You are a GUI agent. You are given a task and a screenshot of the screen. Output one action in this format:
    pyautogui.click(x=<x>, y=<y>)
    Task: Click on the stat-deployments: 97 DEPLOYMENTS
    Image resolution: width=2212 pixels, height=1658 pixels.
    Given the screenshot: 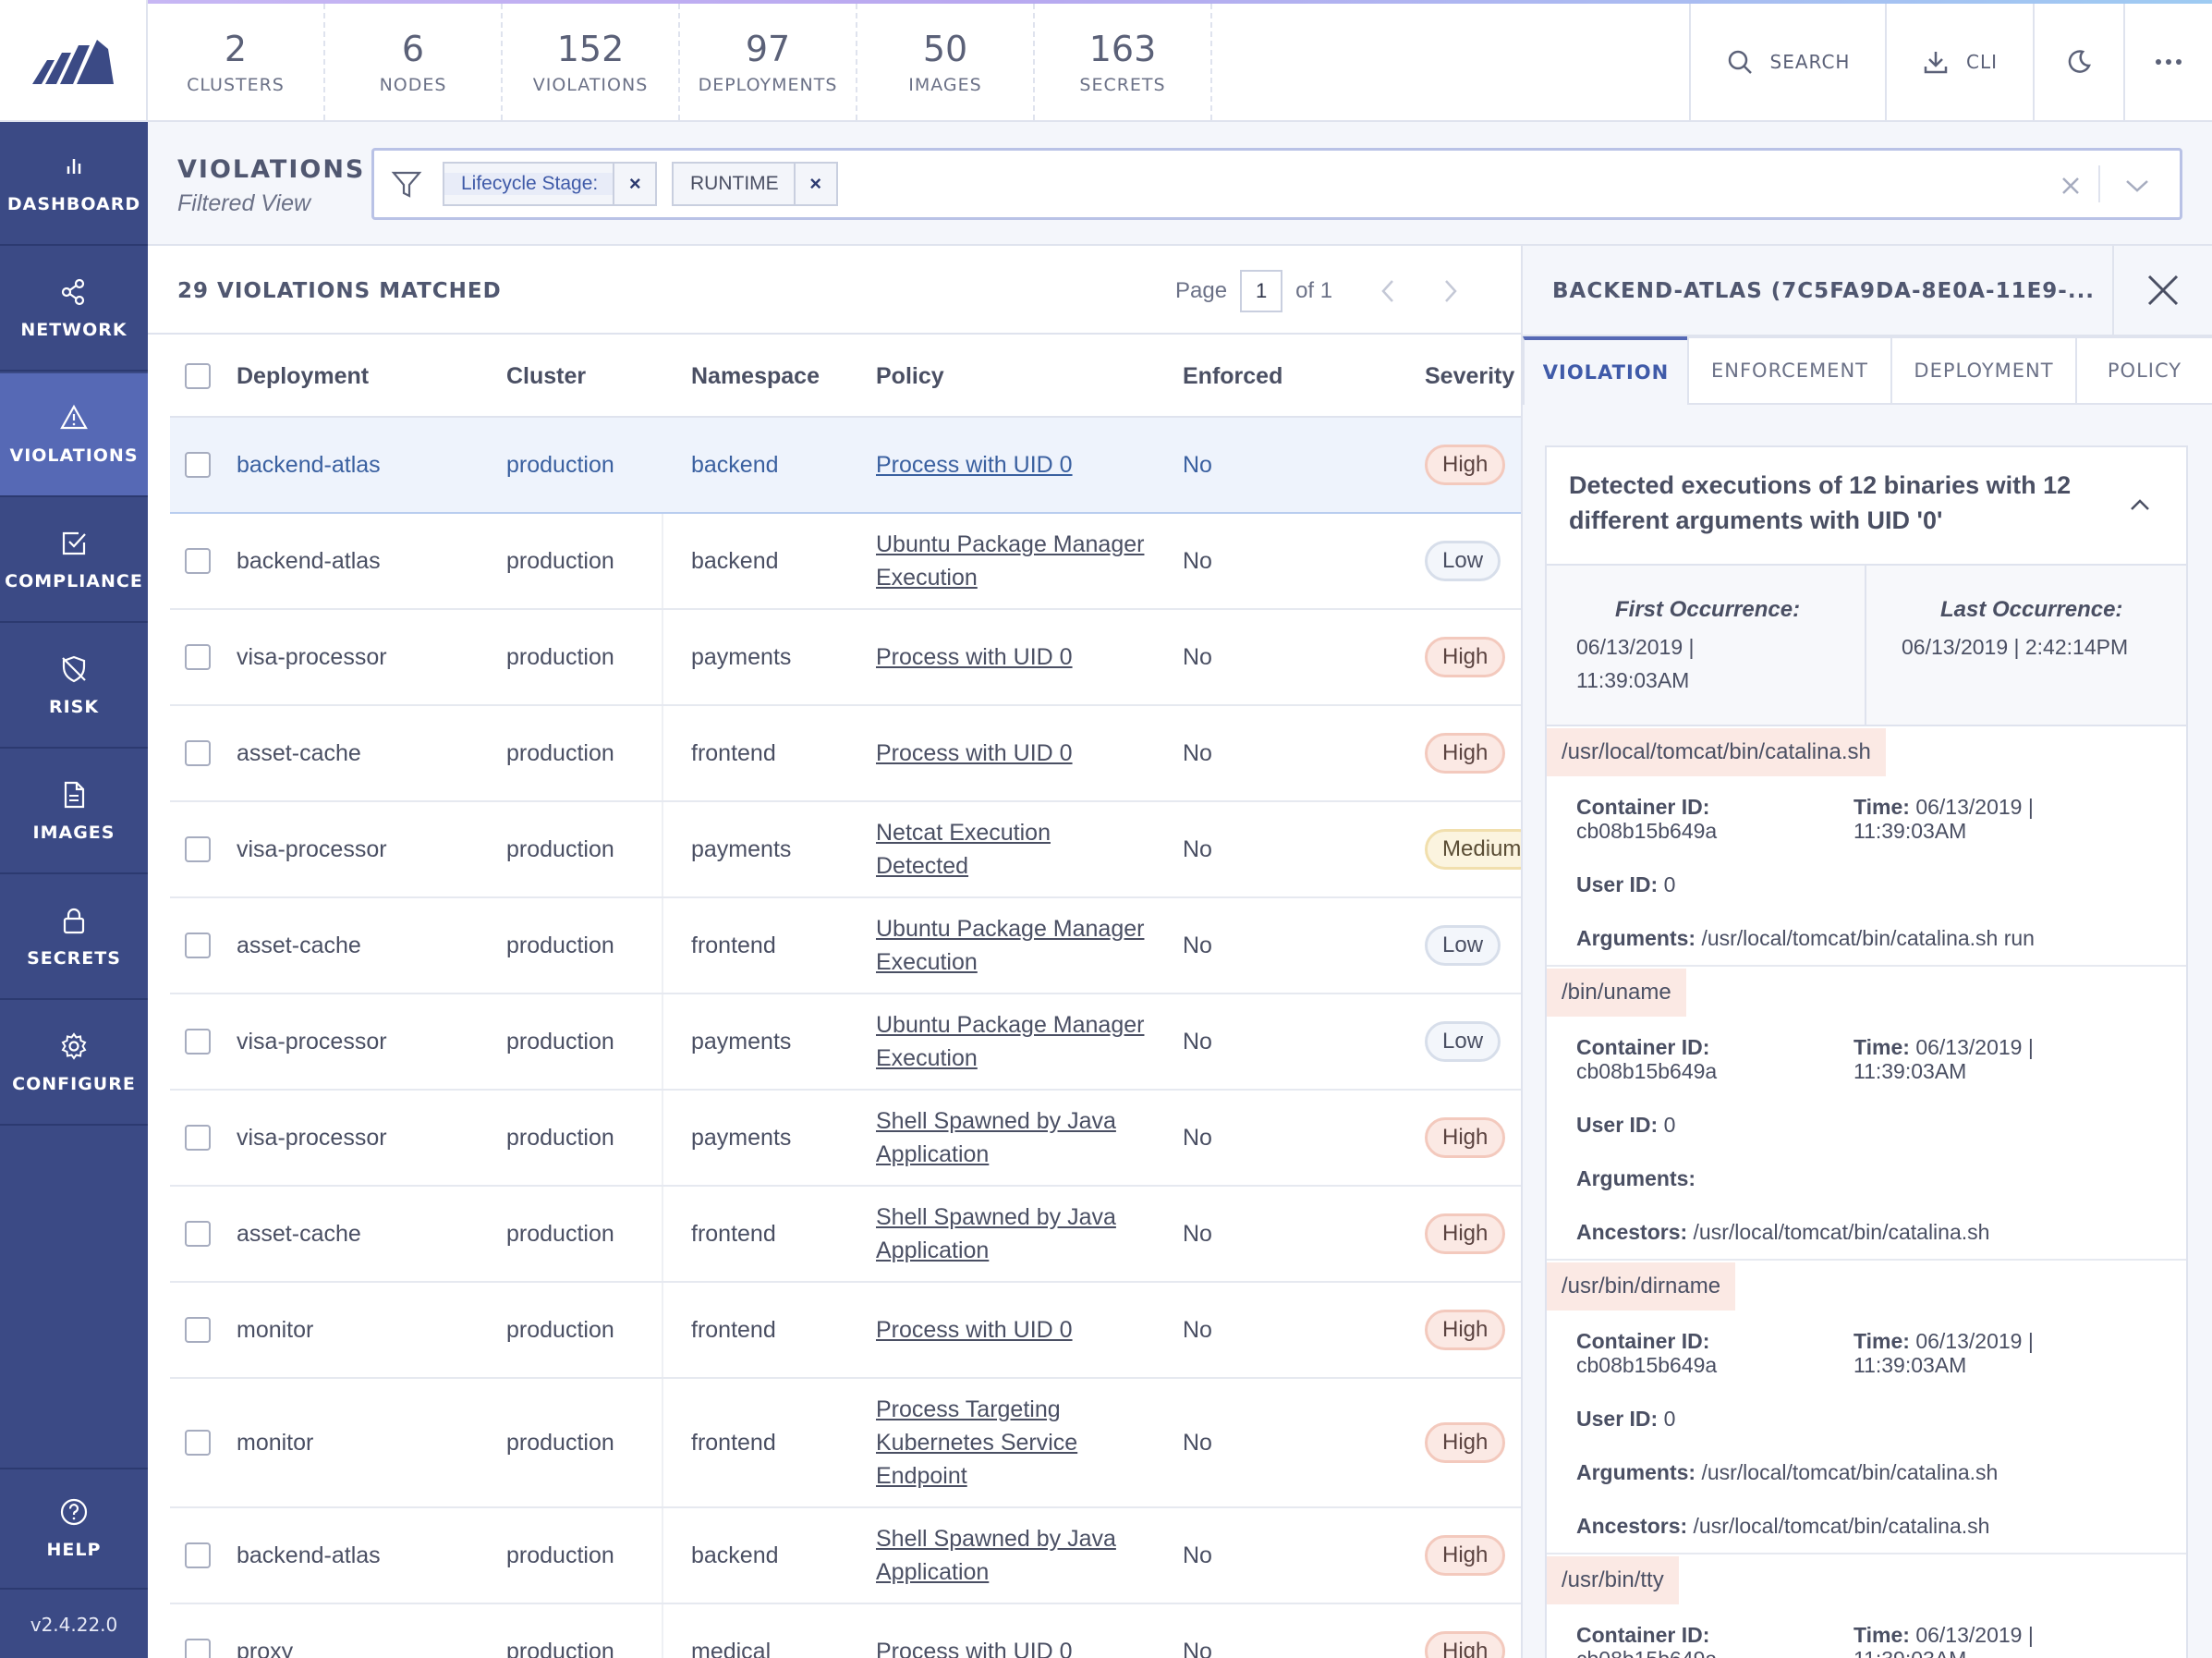 What is the action you would take?
    pyautogui.click(x=768, y=62)
    